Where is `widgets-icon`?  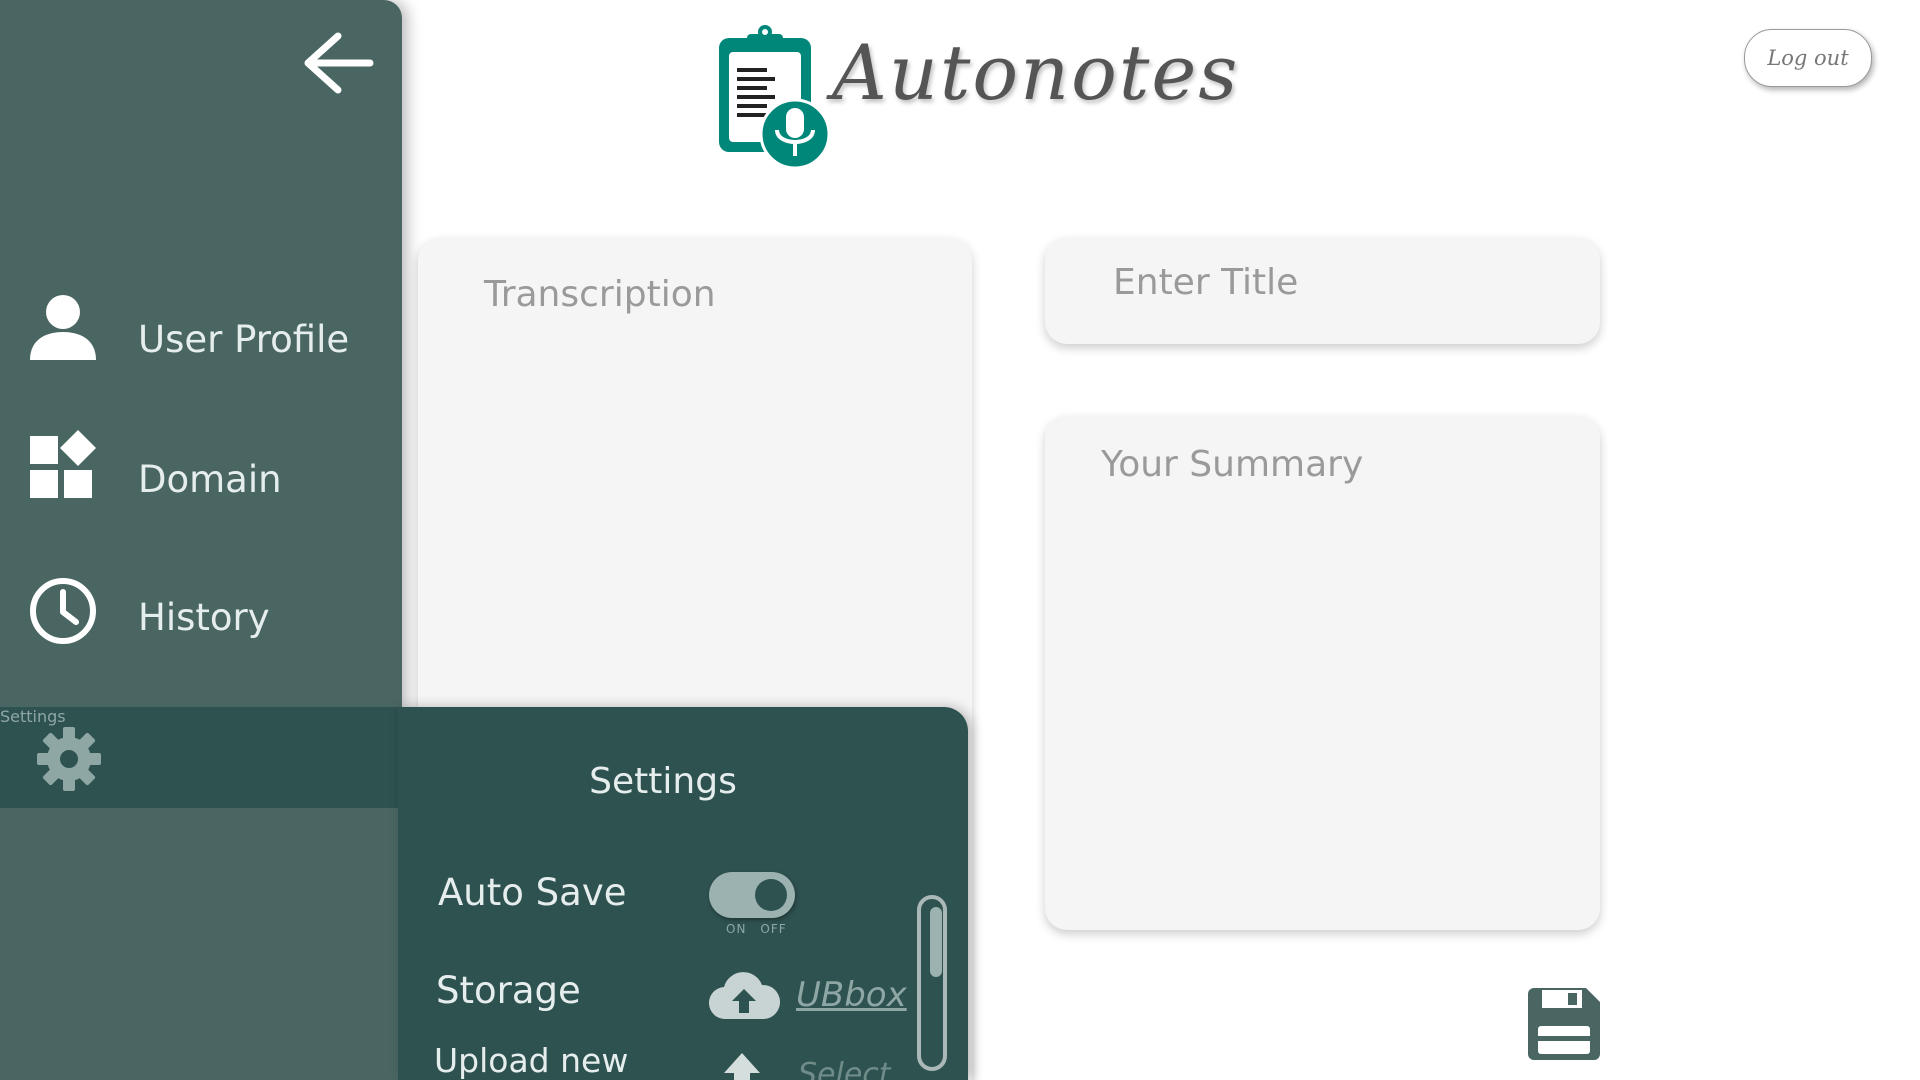
widgets-icon is located at coordinates (63, 464).